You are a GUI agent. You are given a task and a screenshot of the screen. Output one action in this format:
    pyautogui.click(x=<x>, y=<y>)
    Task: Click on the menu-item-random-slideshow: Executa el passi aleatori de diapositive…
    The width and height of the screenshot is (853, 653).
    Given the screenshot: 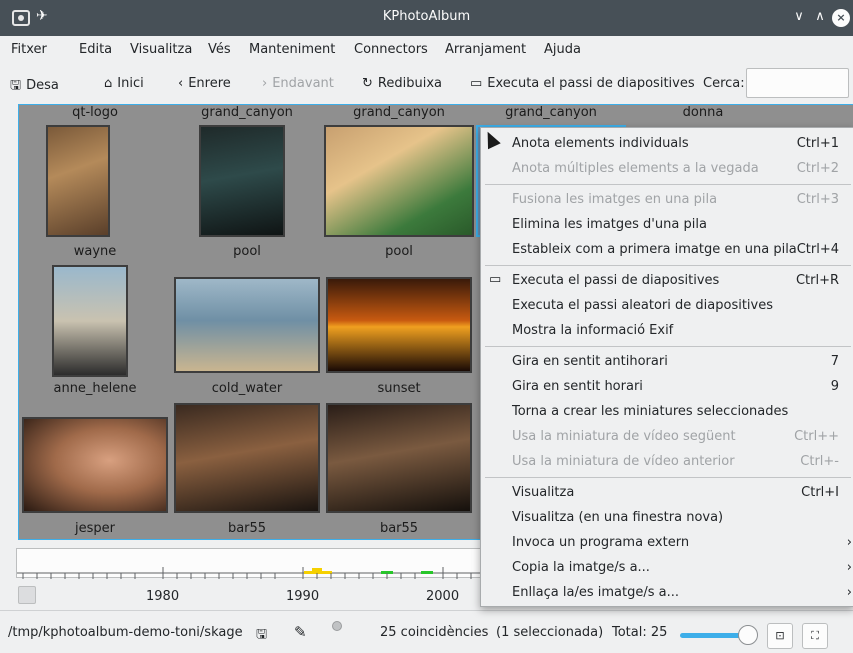 What is the action you would take?
    pyautogui.click(x=667, y=306)
    